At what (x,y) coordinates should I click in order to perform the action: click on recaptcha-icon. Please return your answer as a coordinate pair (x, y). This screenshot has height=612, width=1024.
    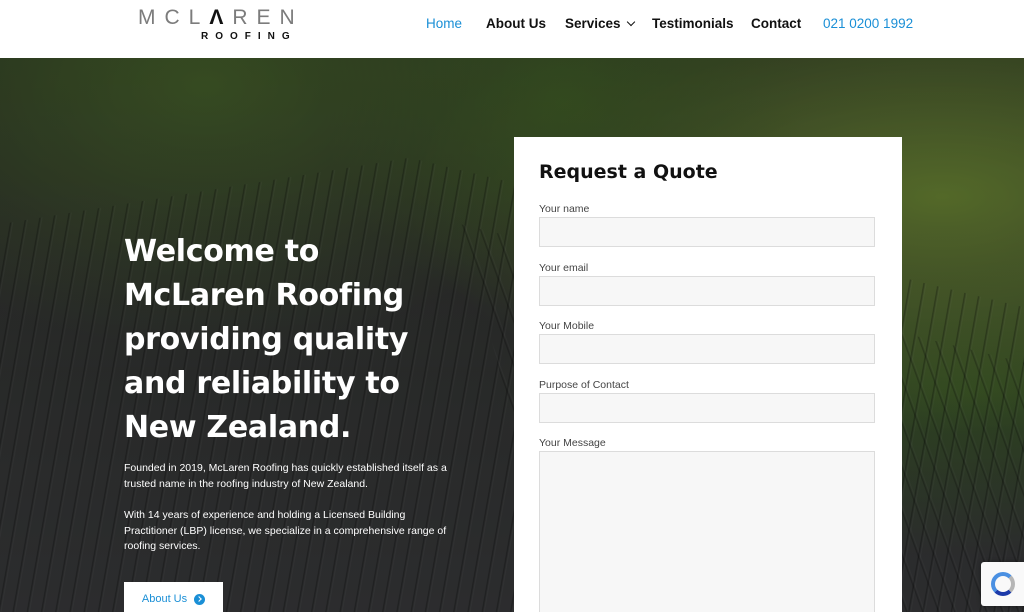
    Looking at the image, I should click on (1002, 584).